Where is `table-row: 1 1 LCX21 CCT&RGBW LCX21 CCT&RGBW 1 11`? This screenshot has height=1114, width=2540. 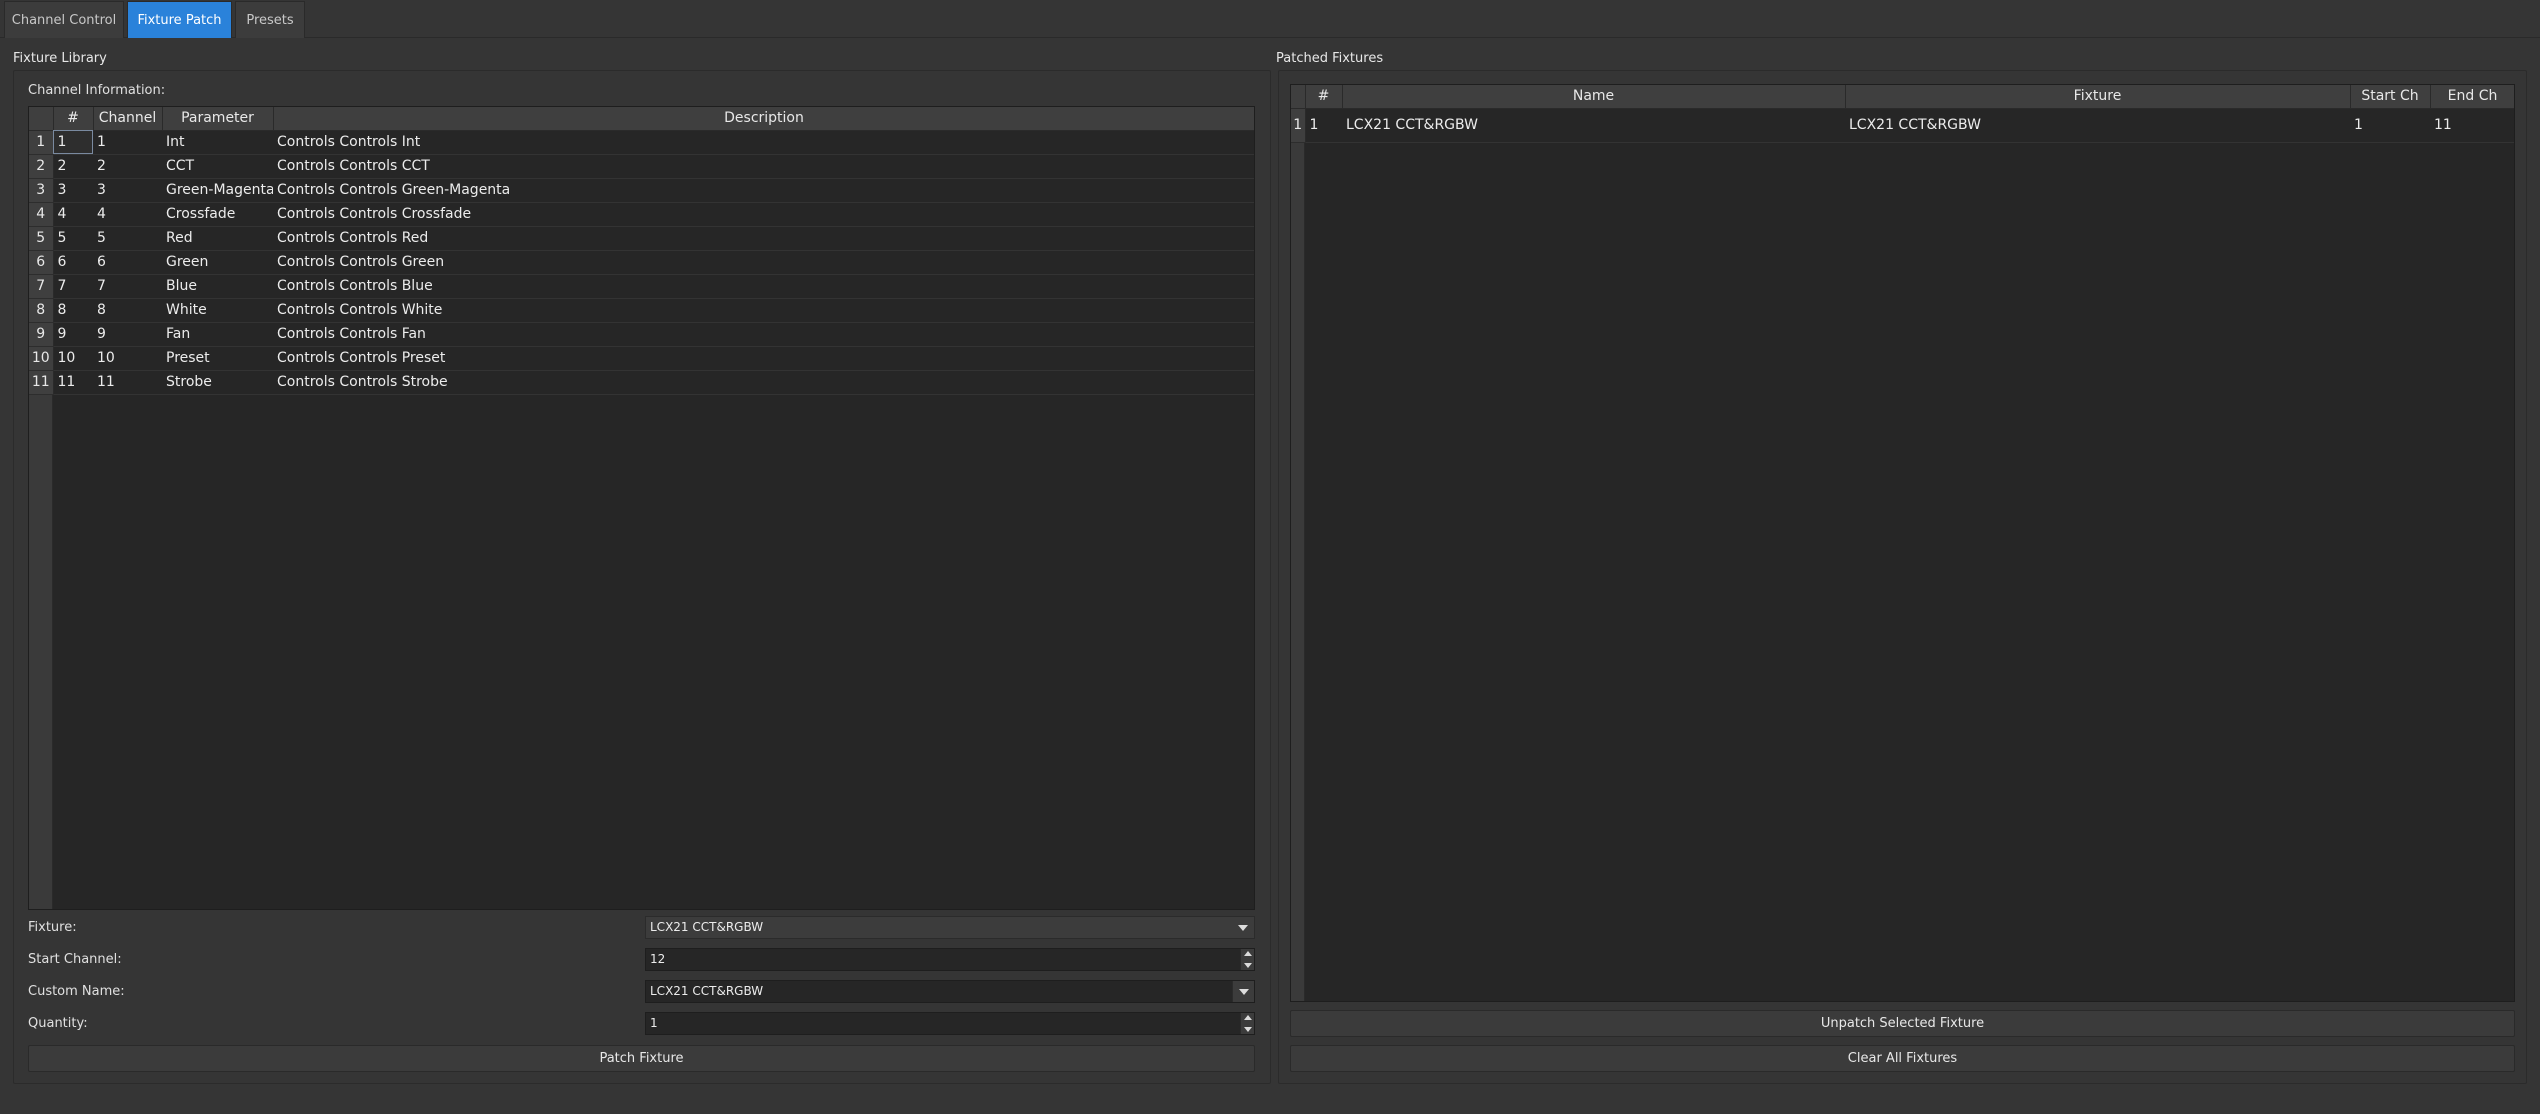
table-row: 1 1 LCX21 CCT&RGBW LCX21 CCT&RGBW 1 11 is located at coordinates (1902, 125).